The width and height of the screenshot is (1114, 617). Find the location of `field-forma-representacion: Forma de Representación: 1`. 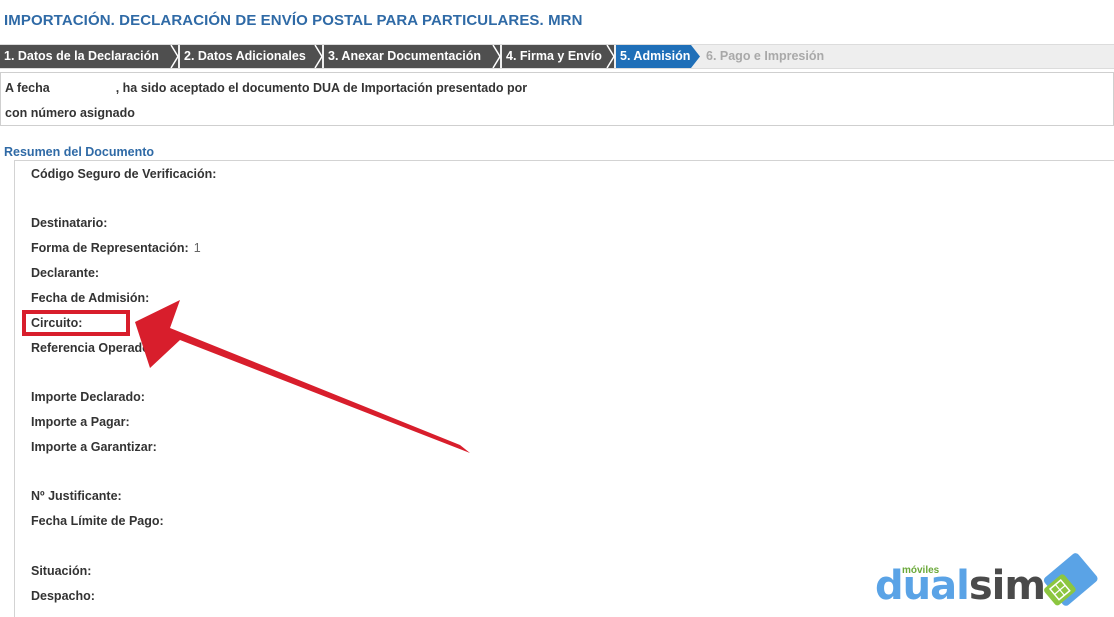

field-forma-representacion: Forma de Representación: 1 is located at coordinates (116, 248).